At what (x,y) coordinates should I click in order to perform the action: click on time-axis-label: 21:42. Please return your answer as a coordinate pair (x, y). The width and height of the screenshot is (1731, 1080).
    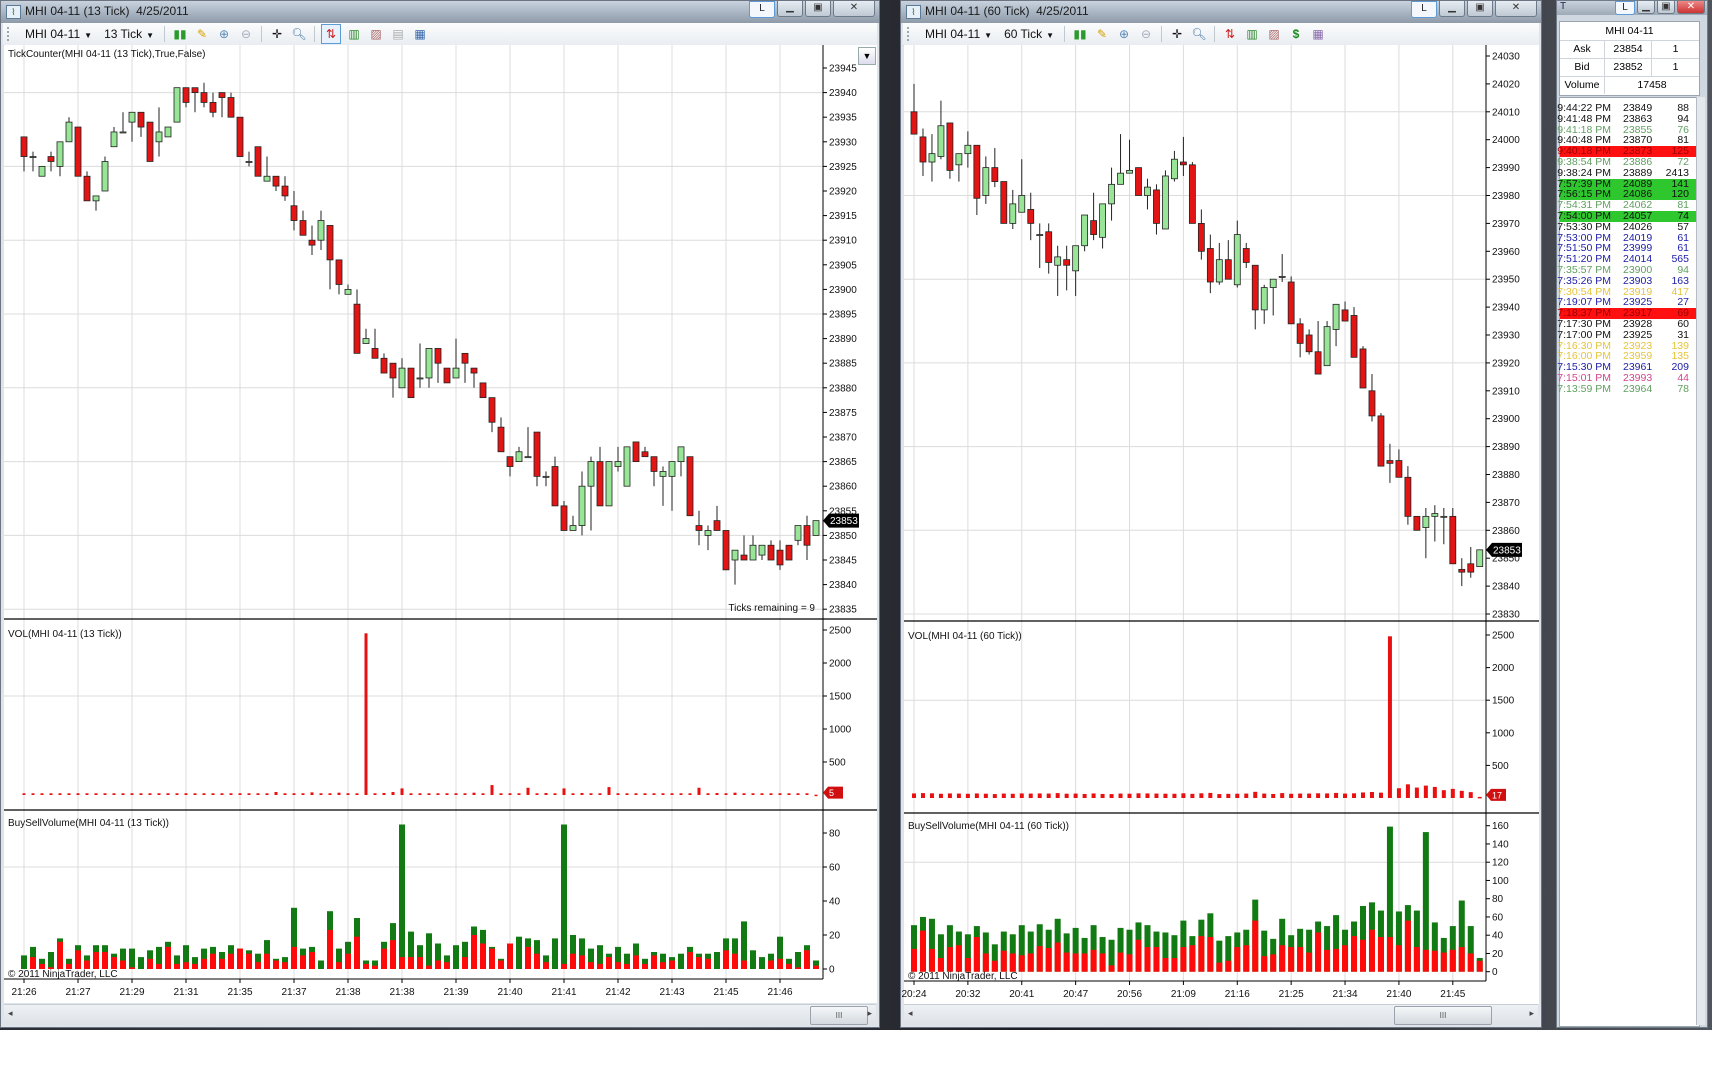
    Looking at the image, I should click on (617, 992).